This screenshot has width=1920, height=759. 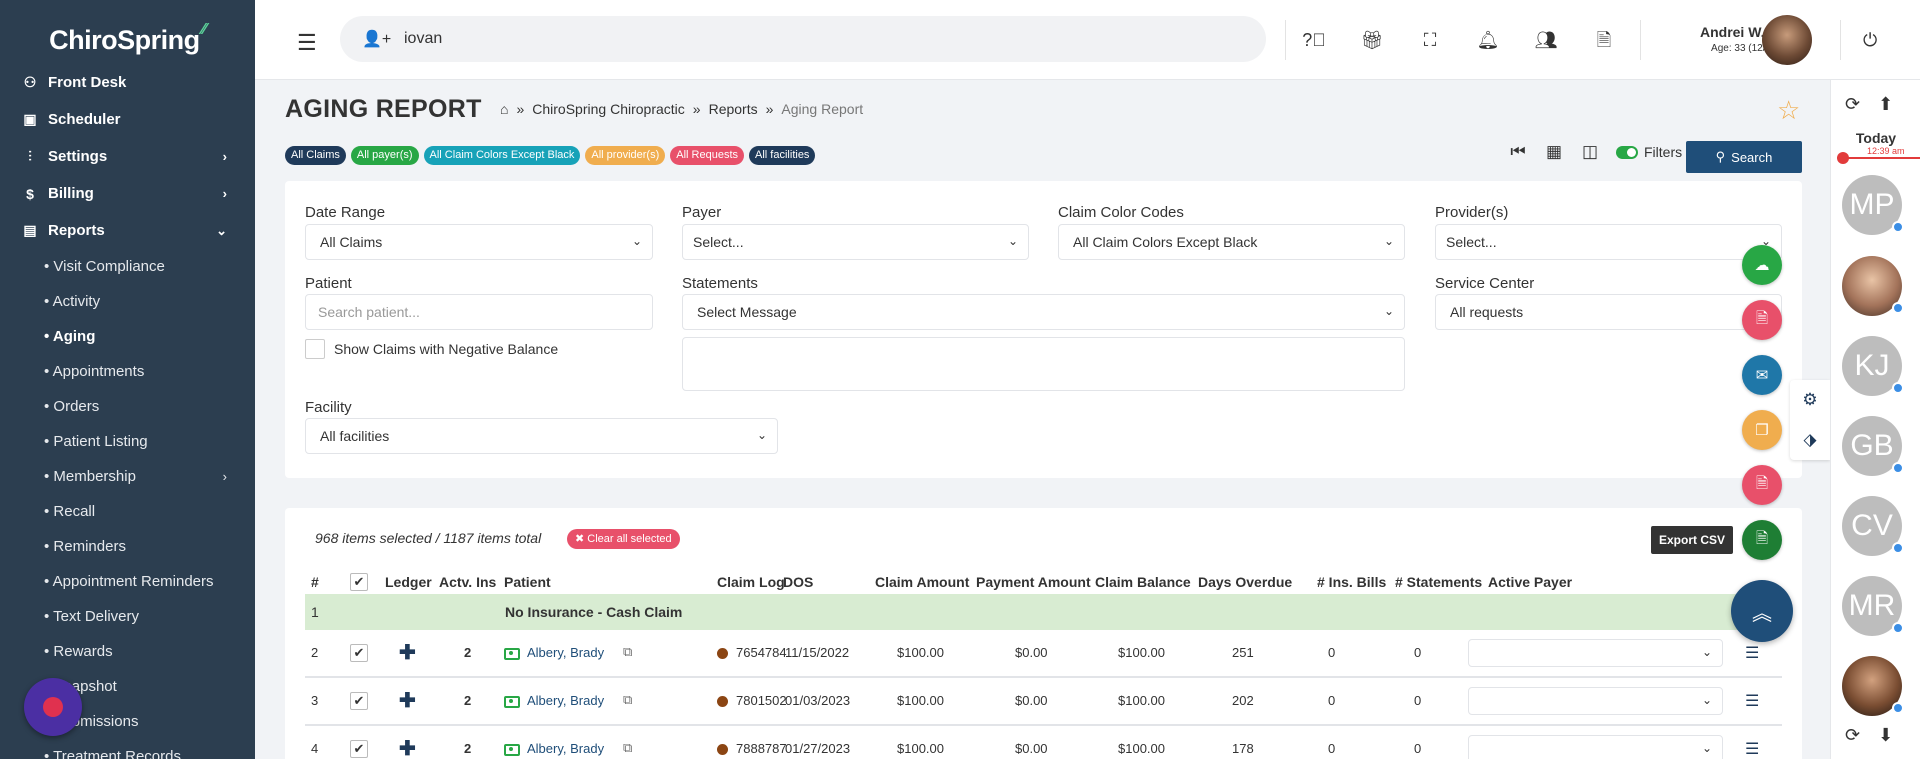 I want to click on patient-search-bar: 👤+, so click(x=803, y=39).